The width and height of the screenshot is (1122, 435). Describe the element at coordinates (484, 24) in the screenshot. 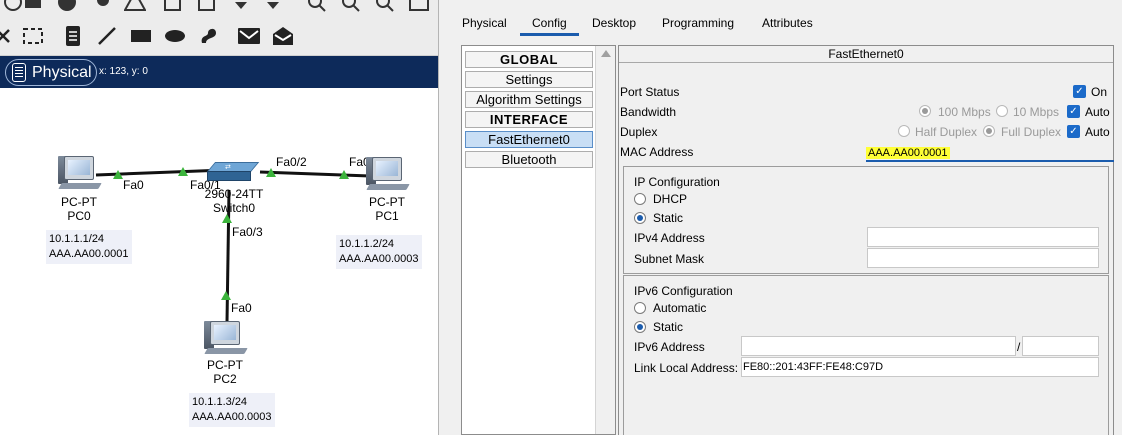

I see `tab-physical: Physical` at that location.